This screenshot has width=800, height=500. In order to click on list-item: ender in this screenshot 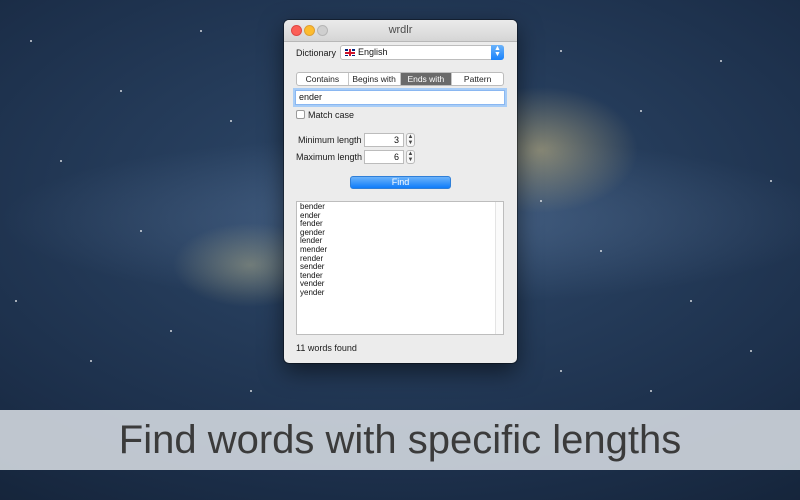, I will do `click(401, 216)`.